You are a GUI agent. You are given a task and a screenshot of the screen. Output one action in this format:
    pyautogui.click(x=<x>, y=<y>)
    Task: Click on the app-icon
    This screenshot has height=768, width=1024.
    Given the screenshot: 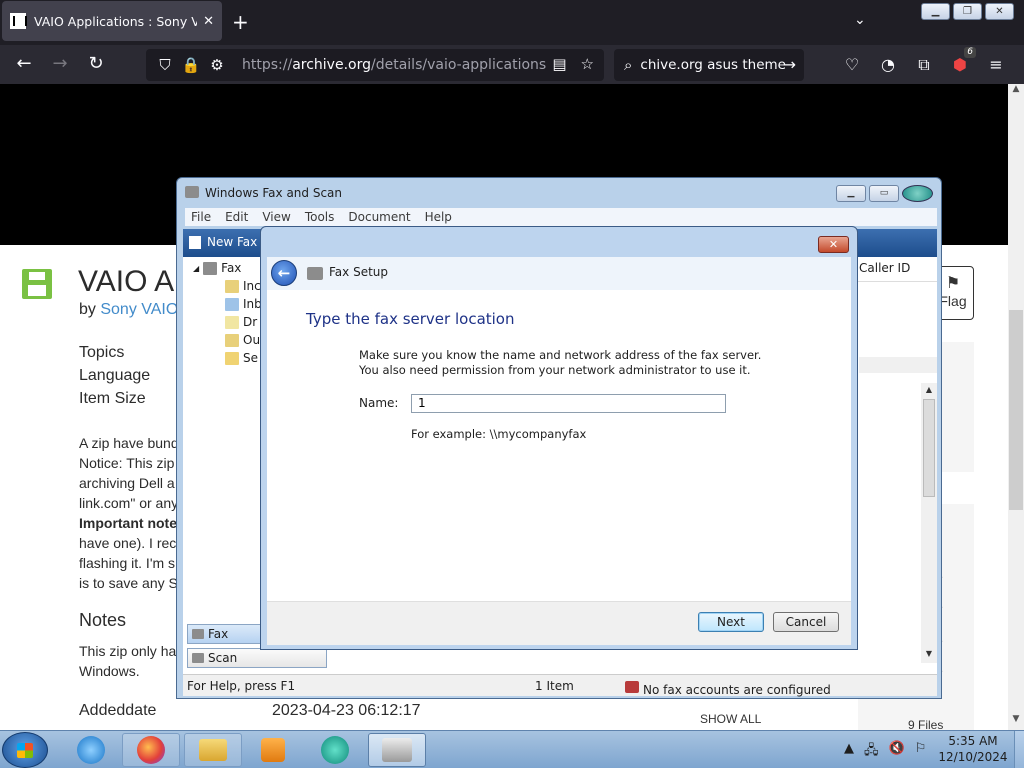 What is the action you would take?
    pyautogui.click(x=335, y=750)
    